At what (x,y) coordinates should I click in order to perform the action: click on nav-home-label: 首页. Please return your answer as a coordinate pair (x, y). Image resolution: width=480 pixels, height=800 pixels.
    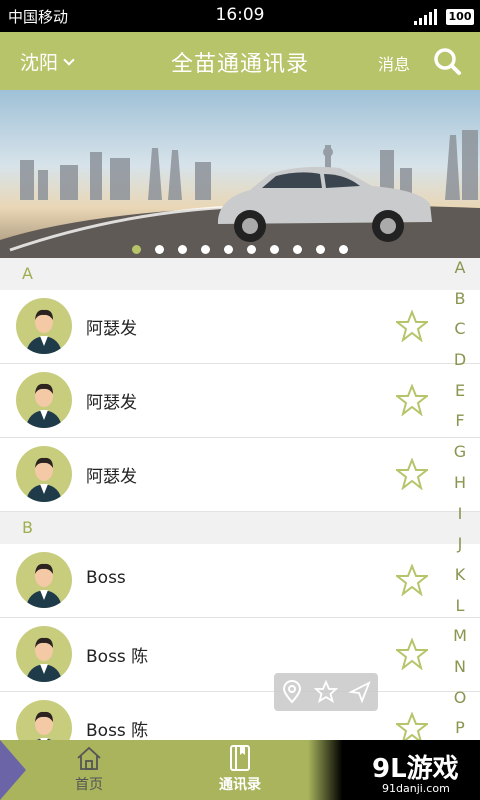
    Looking at the image, I should click on (89, 785).